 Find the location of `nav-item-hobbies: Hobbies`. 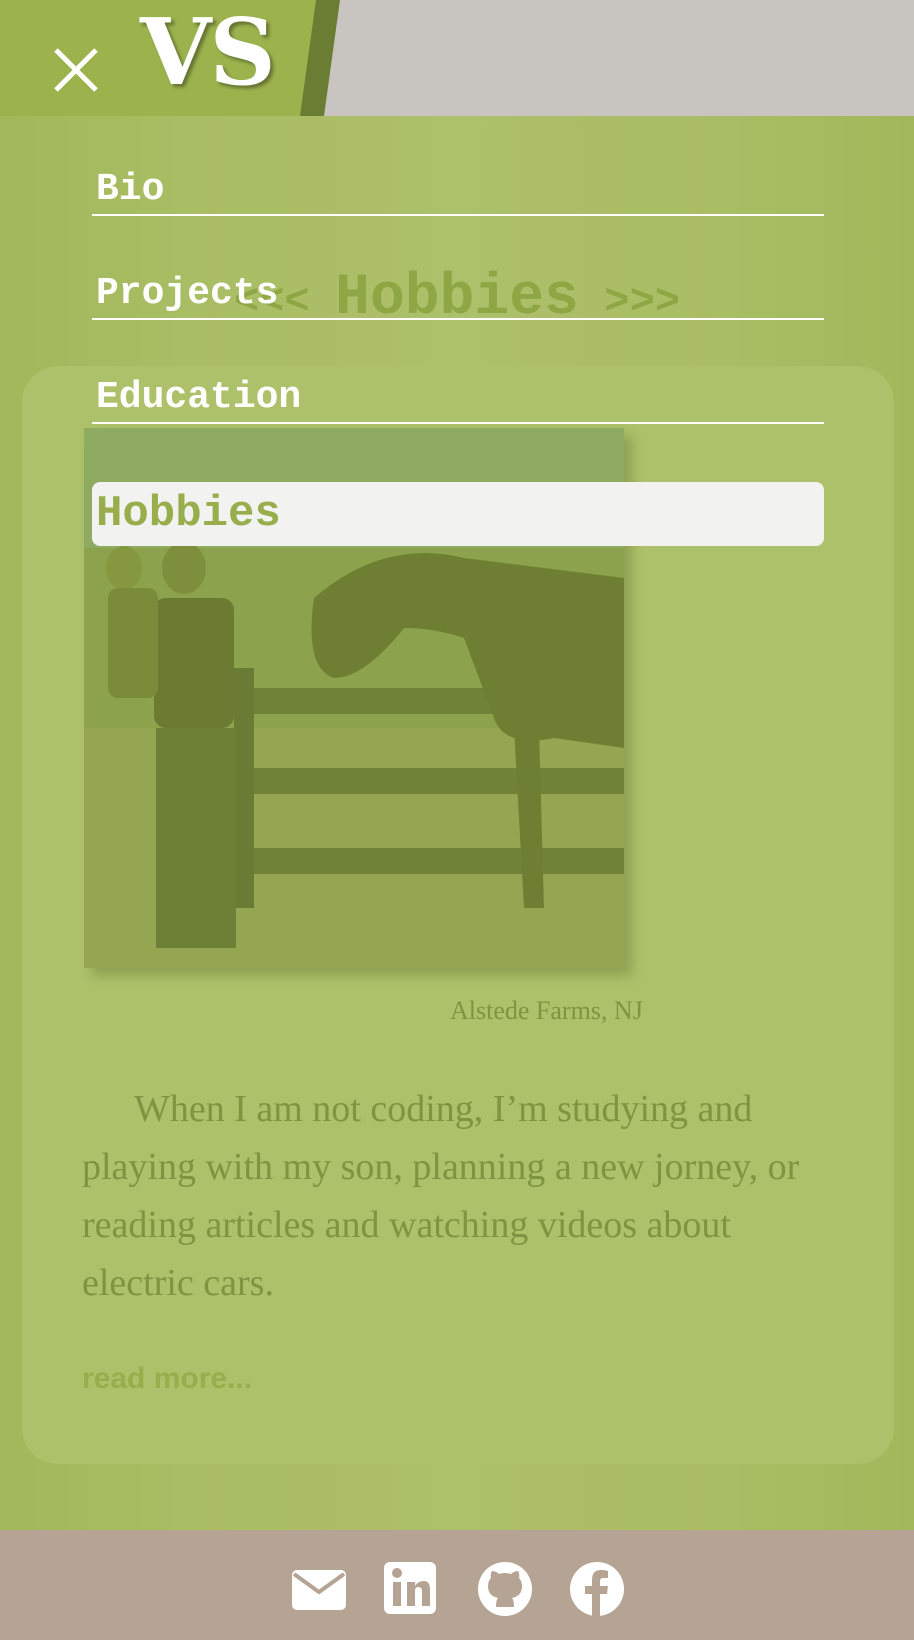

nav-item-hobbies: Hobbies is located at coordinates (458, 514).